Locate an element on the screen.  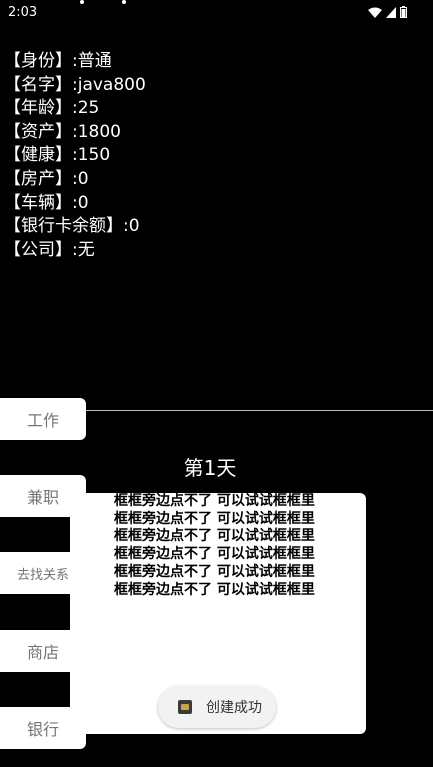
battery-icon is located at coordinates (403, 12).